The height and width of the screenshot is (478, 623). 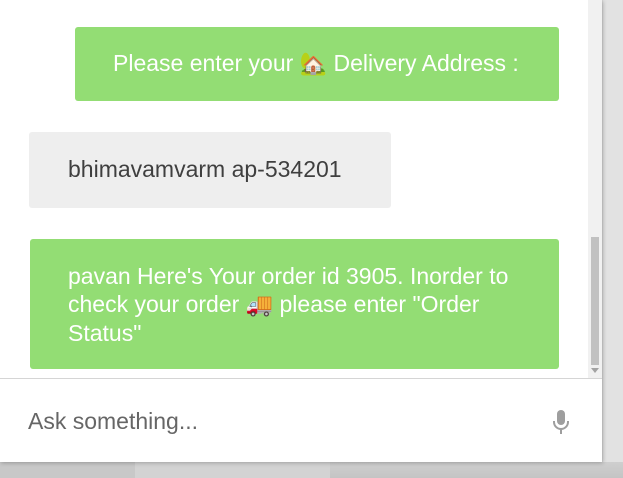 I want to click on user-message: bhimavamvarm ap-534201, so click(x=210, y=170).